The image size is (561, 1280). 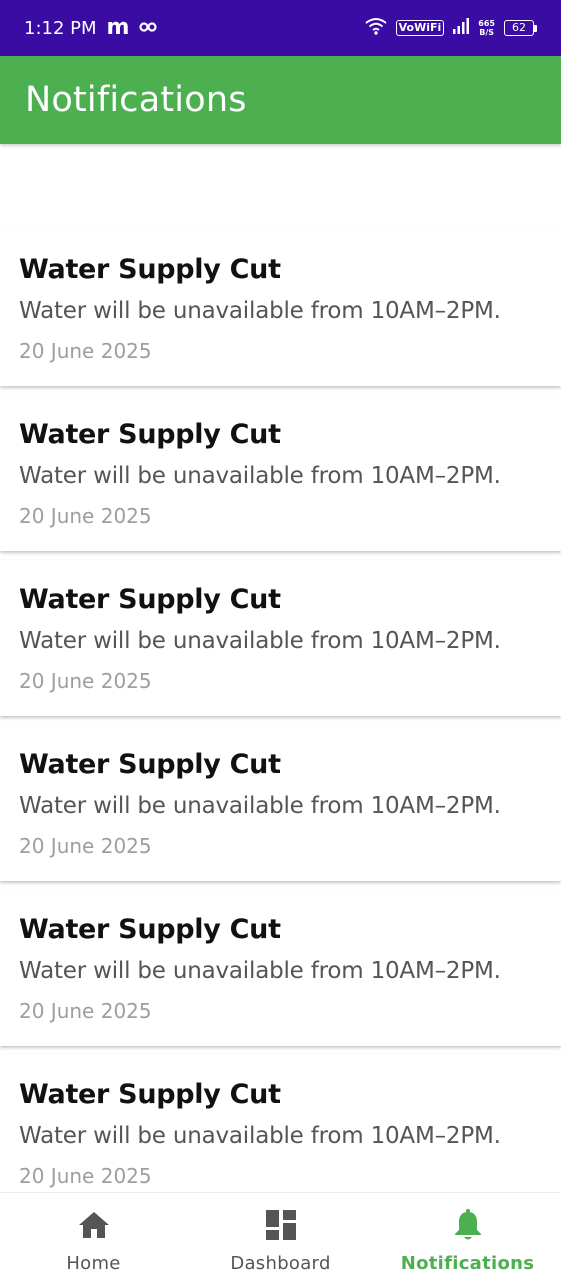 What do you see at coordinates (468, 1225) in the screenshot?
I see `bell-icon` at bounding box center [468, 1225].